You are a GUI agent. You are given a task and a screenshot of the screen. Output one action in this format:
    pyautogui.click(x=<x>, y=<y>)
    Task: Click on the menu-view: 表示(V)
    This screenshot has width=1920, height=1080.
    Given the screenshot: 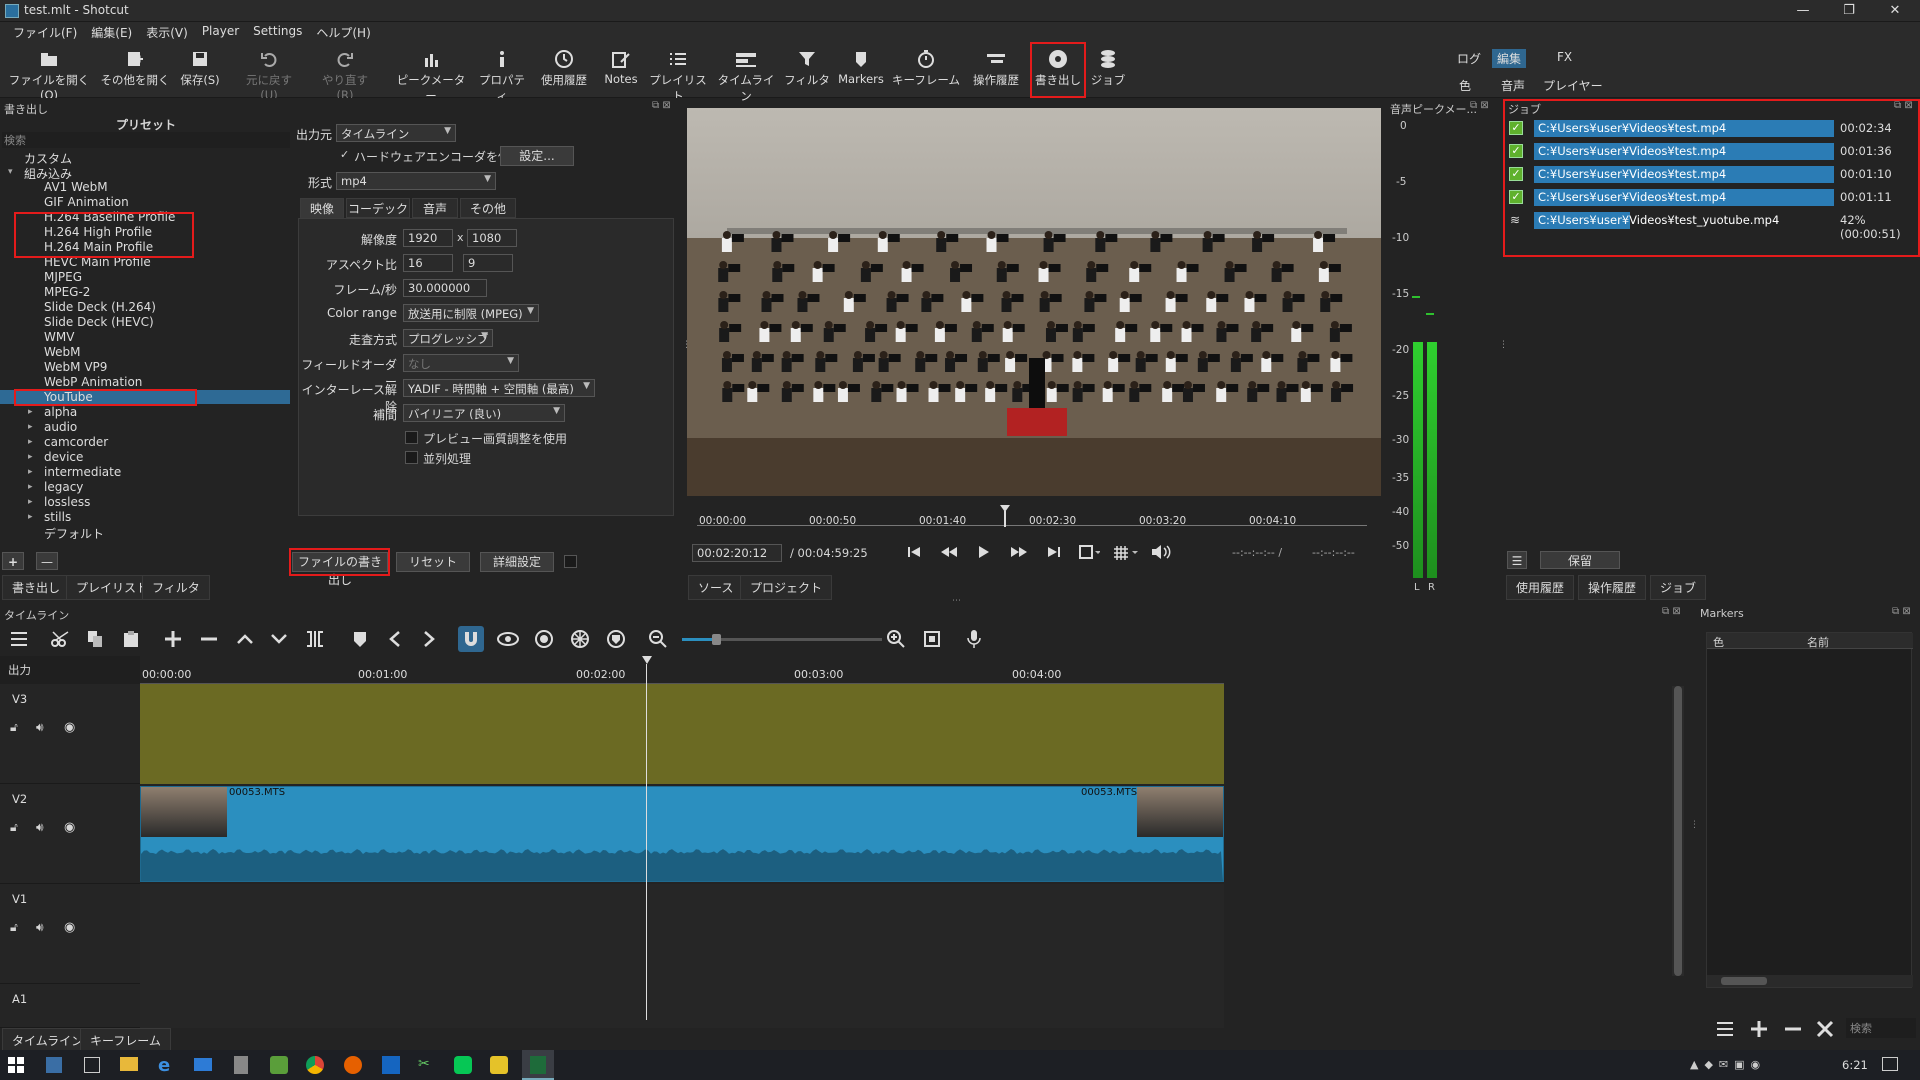 What is the action you would take?
    pyautogui.click(x=167, y=32)
    